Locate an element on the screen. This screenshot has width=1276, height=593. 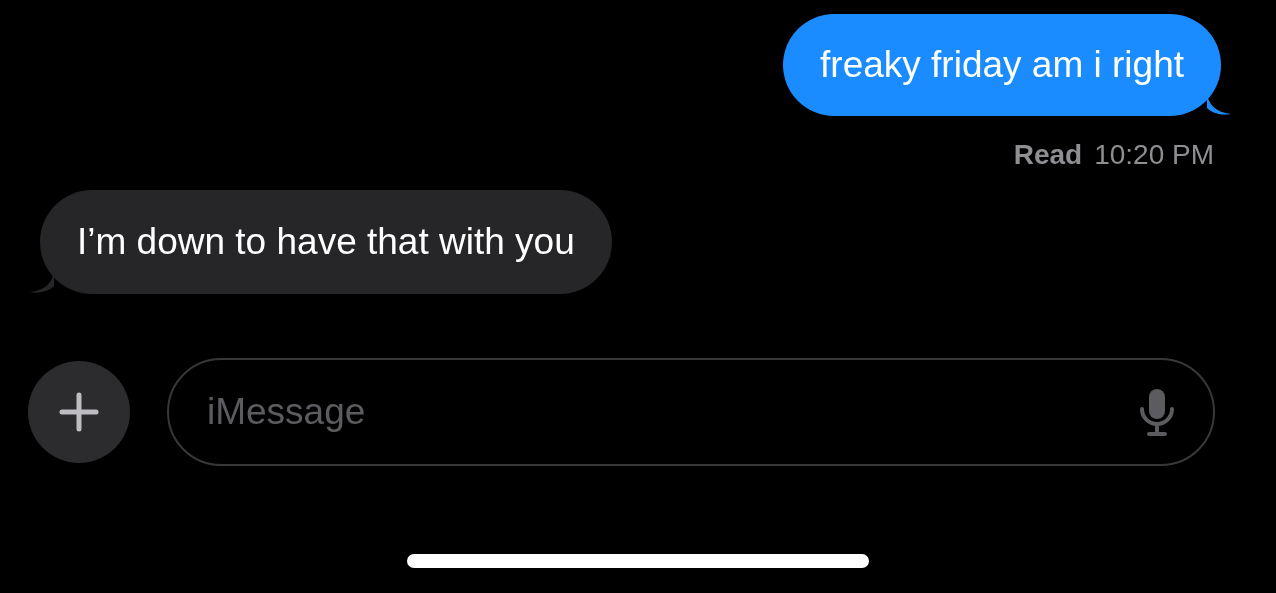
read-status: Read is located at coordinates (1048, 155).